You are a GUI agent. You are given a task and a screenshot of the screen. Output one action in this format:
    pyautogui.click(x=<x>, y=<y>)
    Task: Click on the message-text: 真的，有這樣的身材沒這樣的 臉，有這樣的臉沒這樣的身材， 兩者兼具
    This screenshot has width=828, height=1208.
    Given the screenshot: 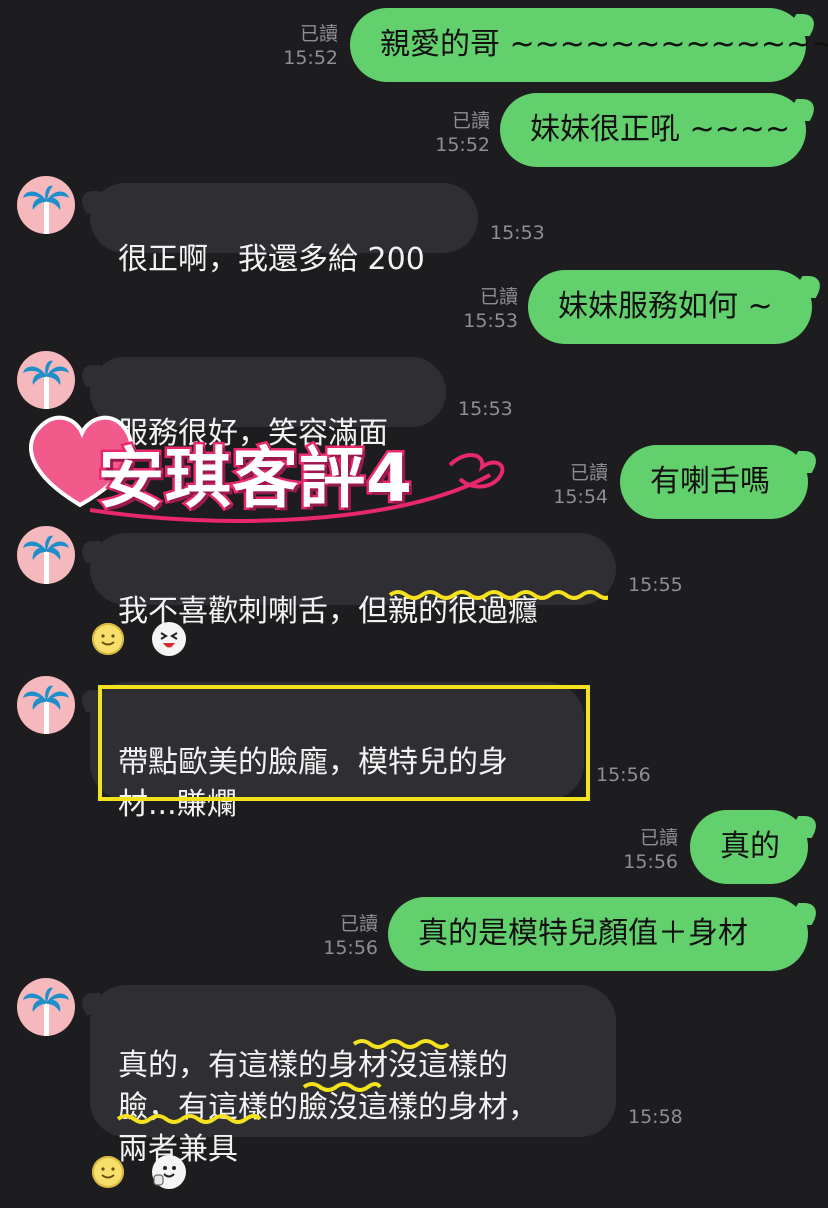 What is the action you would take?
    pyautogui.click(x=328, y=1107)
    